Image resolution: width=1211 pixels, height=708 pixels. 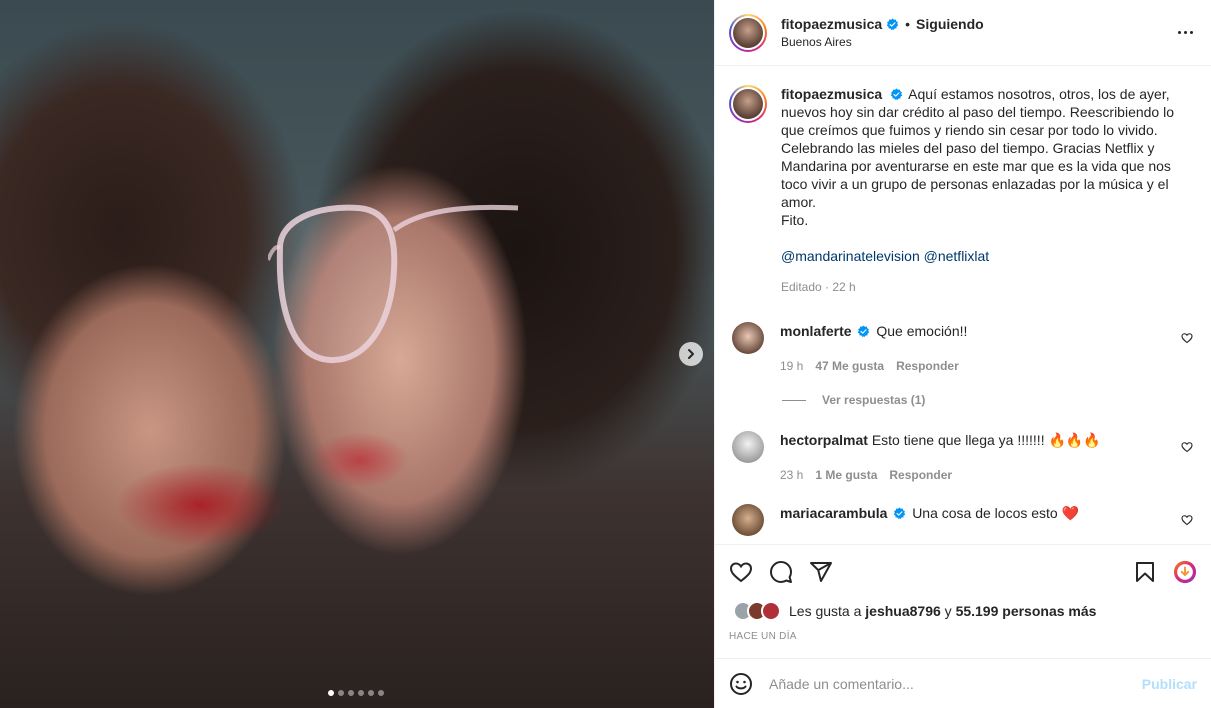 I want to click on mention-link: @netflixlat, so click(x=957, y=256).